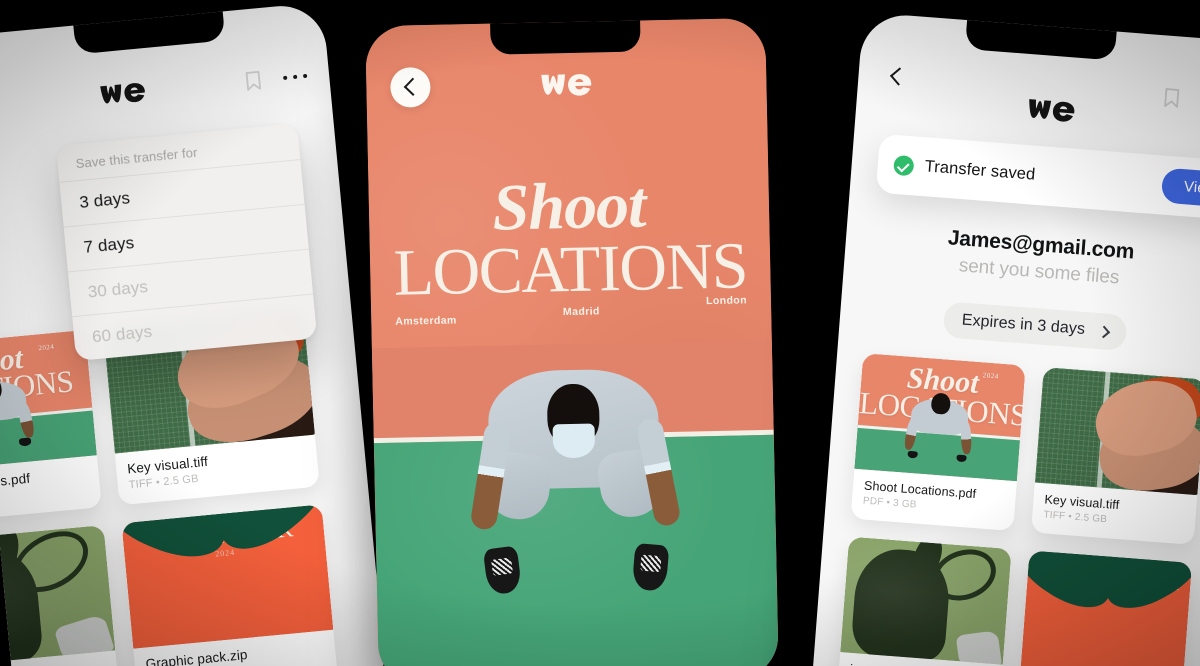 The image size is (1200, 666). I want to click on file-card: Key visual.tiff TIFF • 2.5 GB, so click(1115, 455).